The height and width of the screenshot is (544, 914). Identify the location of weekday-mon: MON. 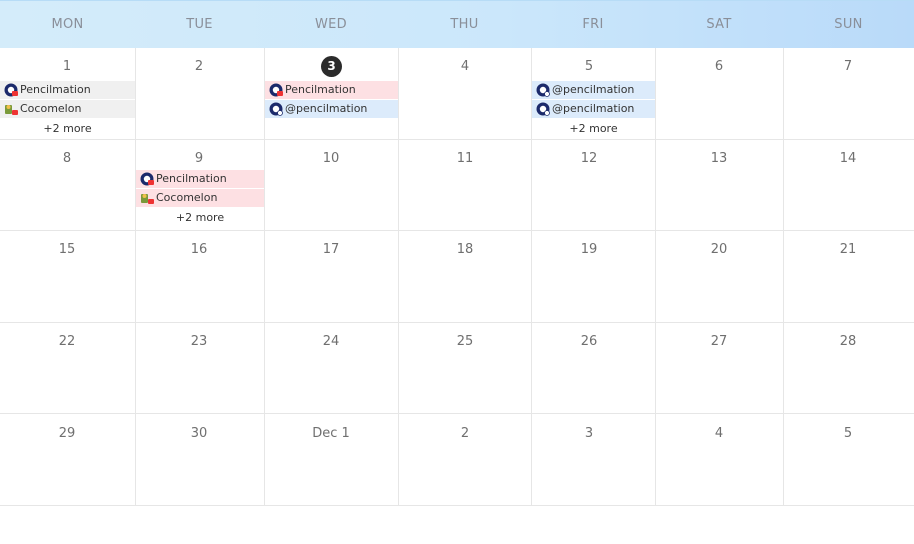
(67, 24).